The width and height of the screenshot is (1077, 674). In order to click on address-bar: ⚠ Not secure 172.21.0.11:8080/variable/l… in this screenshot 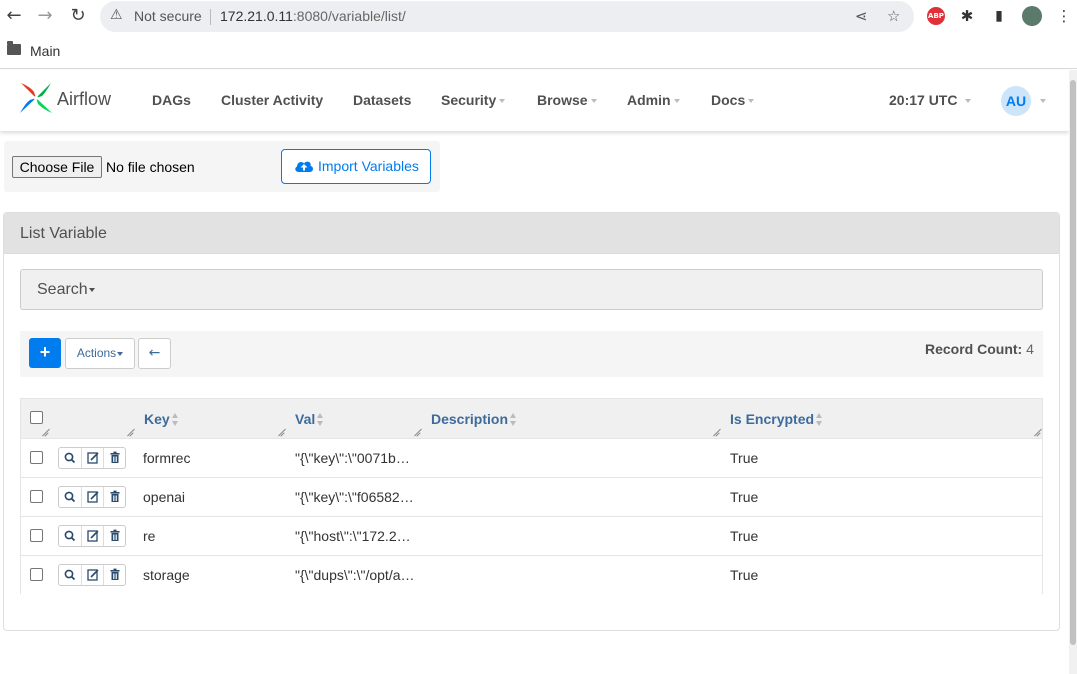, I will do `click(507, 16)`.